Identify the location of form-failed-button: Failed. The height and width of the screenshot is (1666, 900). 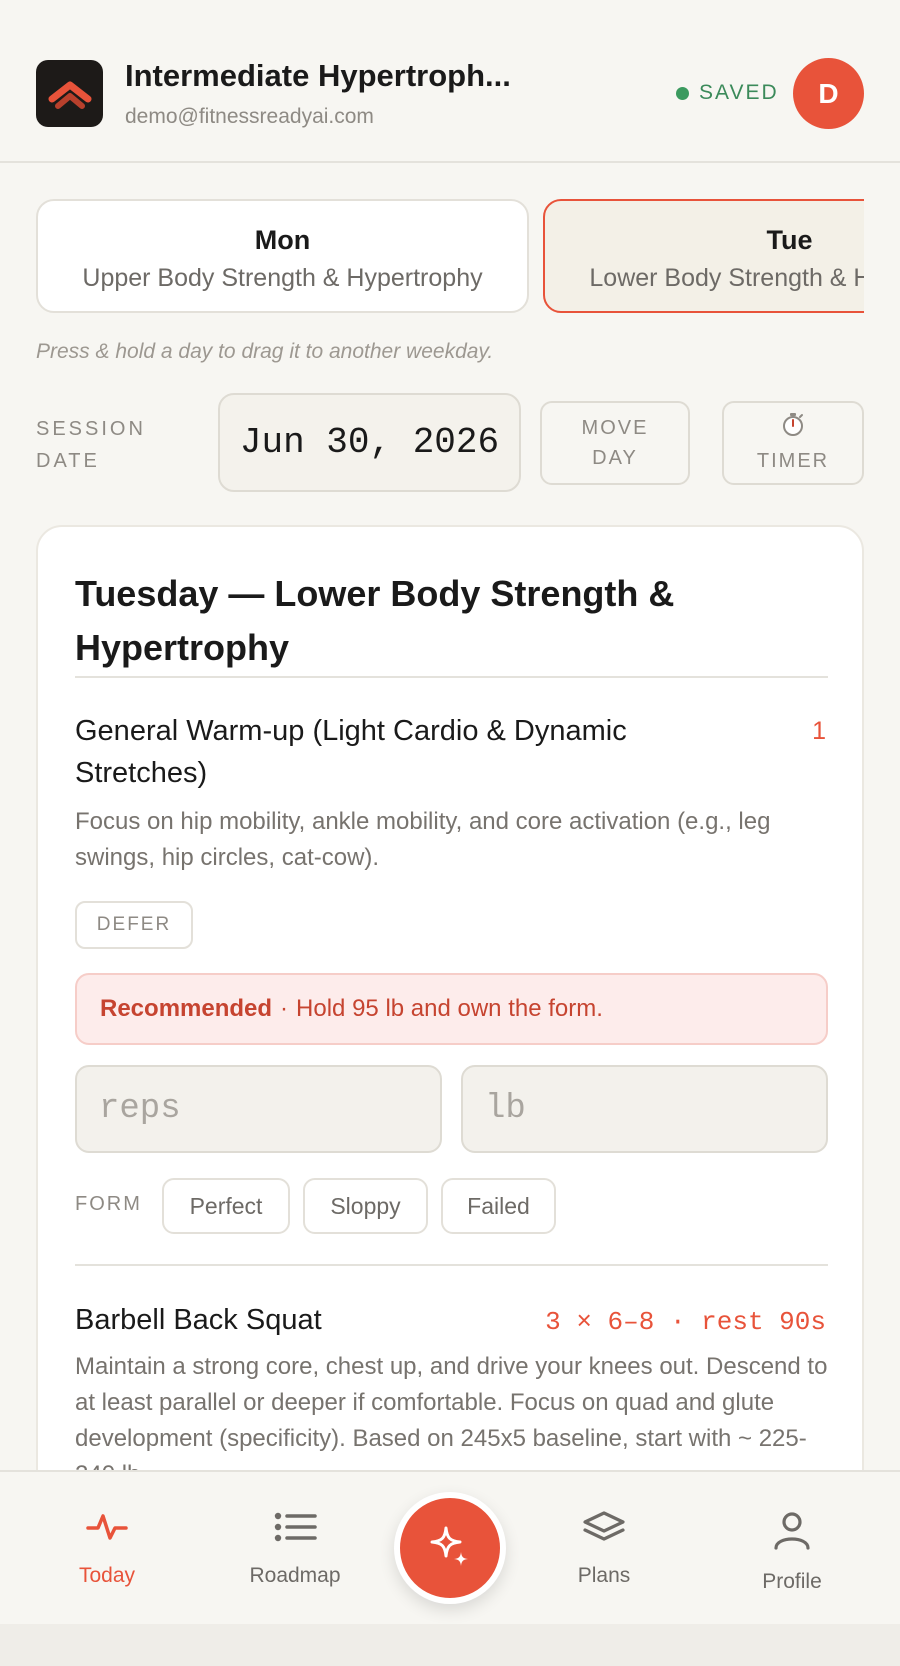
(498, 1206).